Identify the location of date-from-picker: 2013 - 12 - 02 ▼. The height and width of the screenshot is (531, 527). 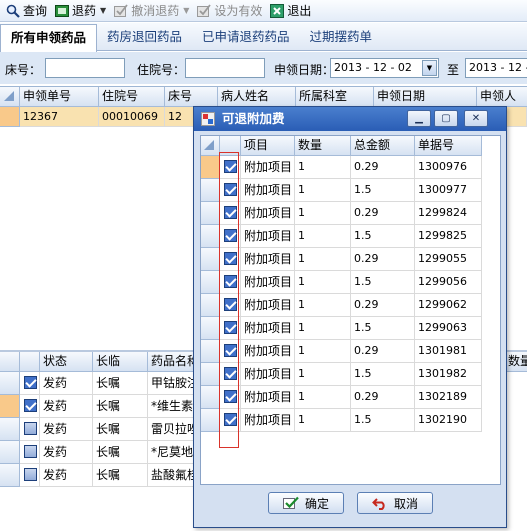
(384, 68).